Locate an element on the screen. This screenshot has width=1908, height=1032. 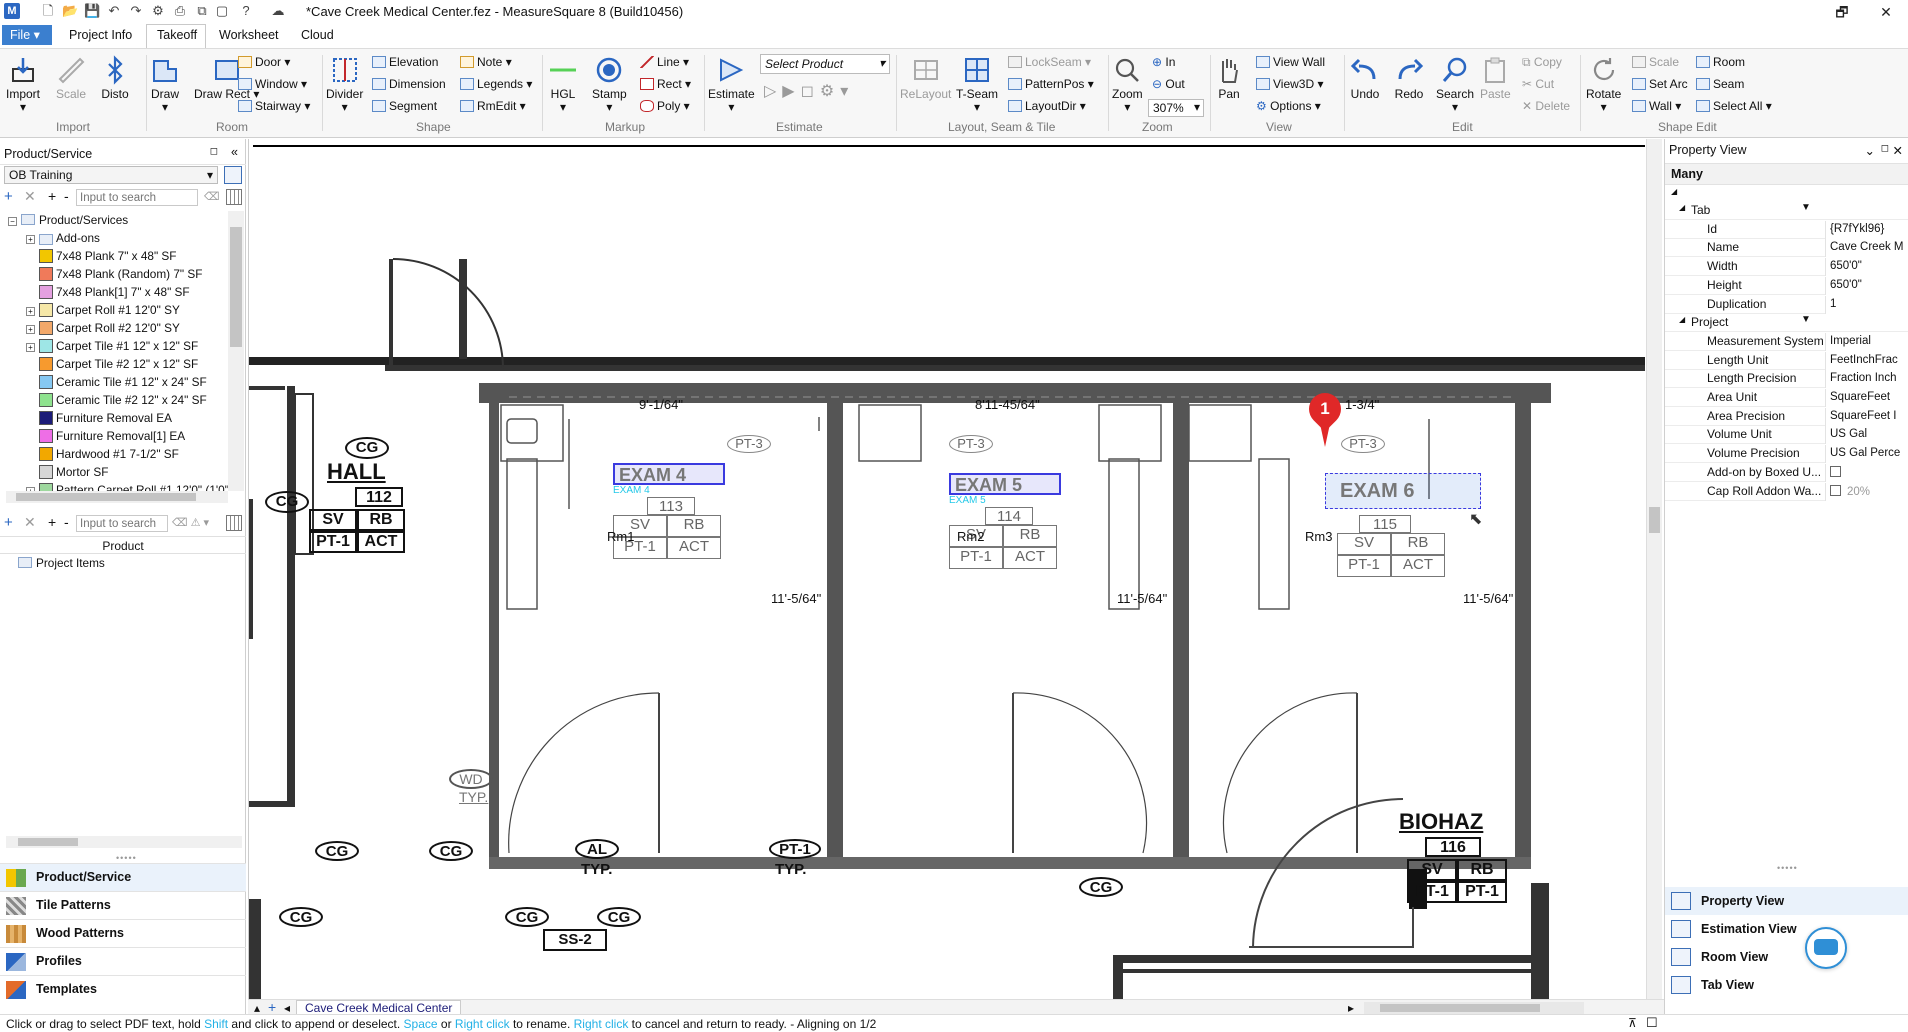
close-icon: ✕ is located at coordinates (1898, 150).